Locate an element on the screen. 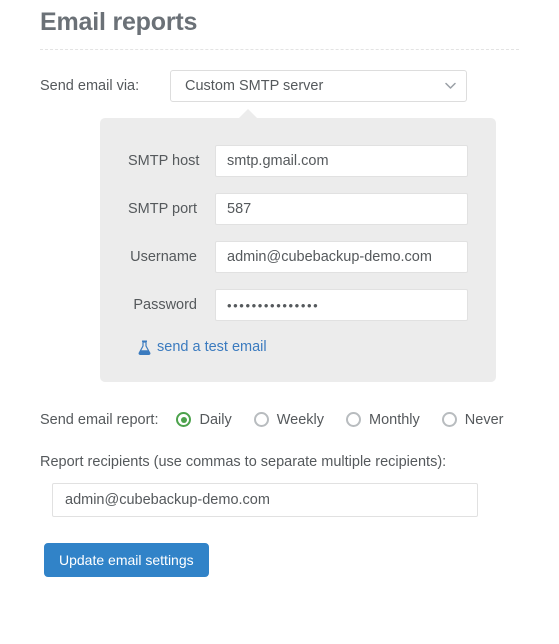  page-title: Email reports is located at coordinates (119, 22).